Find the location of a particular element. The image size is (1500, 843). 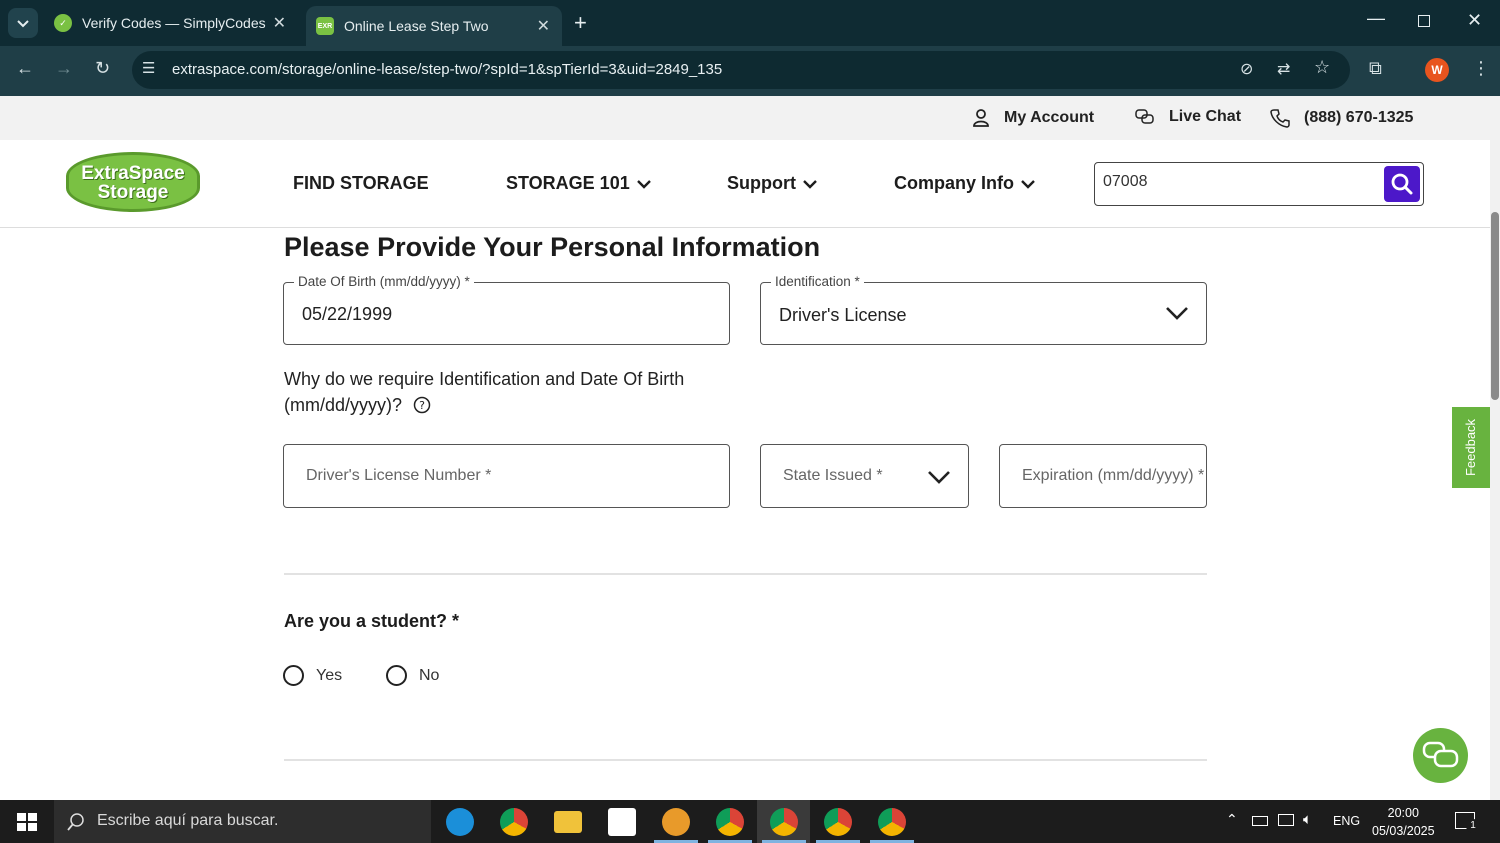

profile-avatar: W is located at coordinates (1437, 70).